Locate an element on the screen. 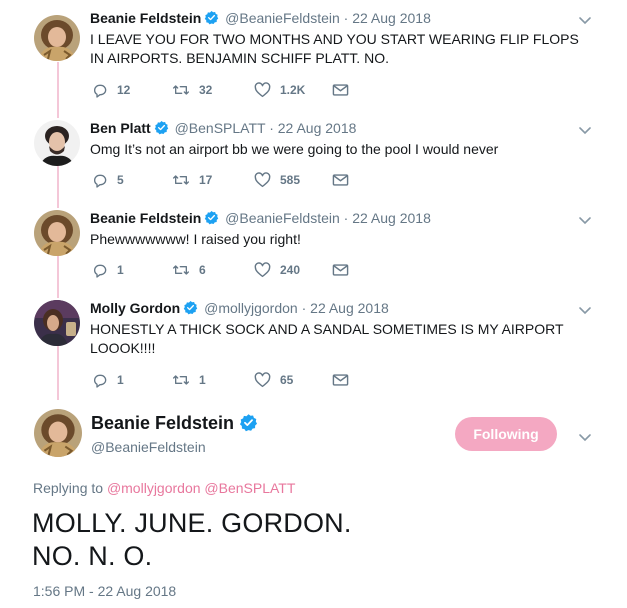 This screenshot has width=627, height=608. like-count: 585 is located at coordinates (290, 180).